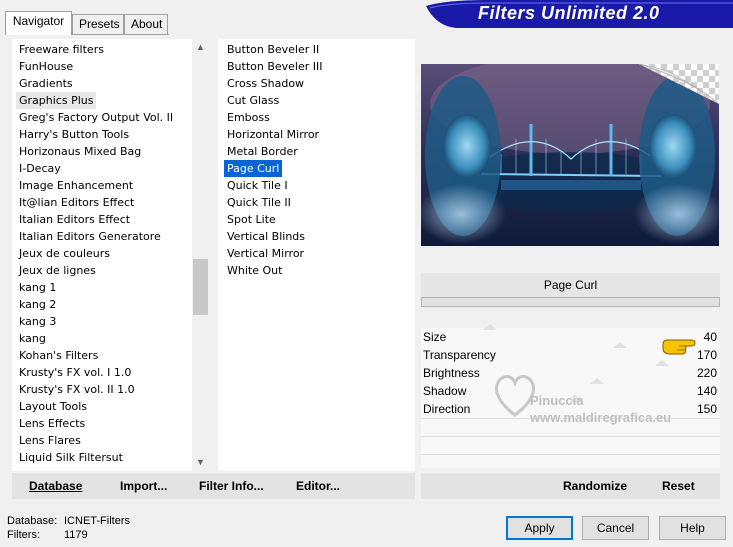  I want to click on scroll-thumb, so click(200, 287).